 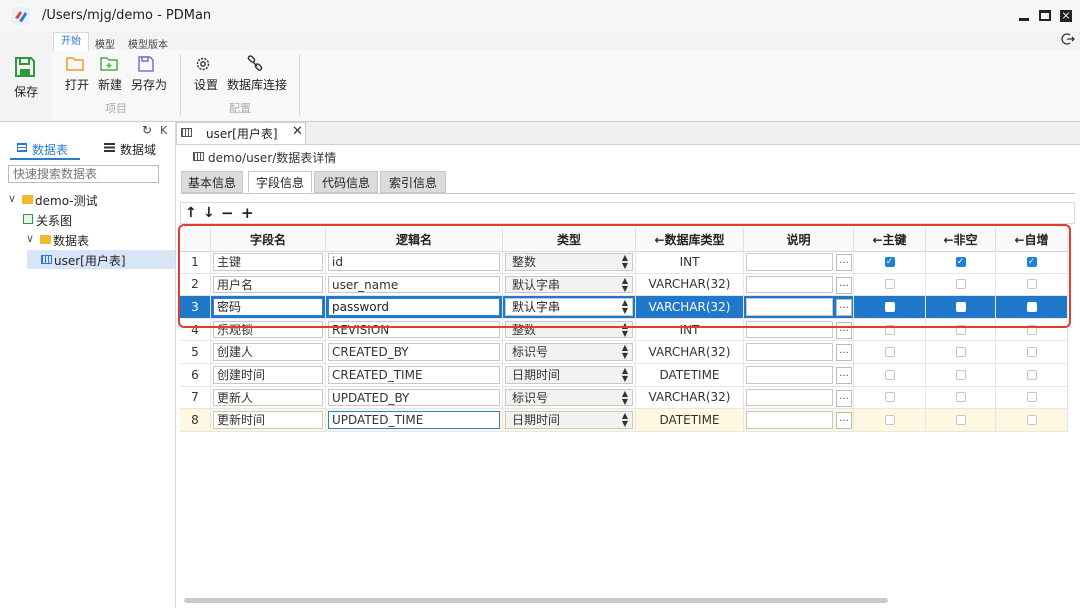 I want to click on field-input-name: 乐观锁, so click(x=268, y=329).